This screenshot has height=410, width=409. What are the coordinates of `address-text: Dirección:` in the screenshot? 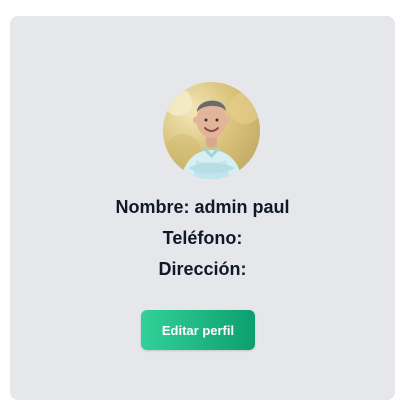 It's located at (202, 269).